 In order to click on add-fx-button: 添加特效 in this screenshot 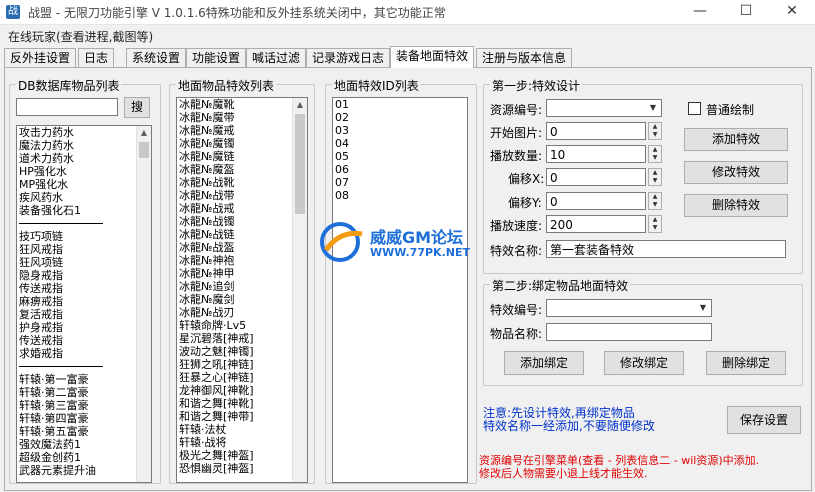, I will do `click(736, 139)`.